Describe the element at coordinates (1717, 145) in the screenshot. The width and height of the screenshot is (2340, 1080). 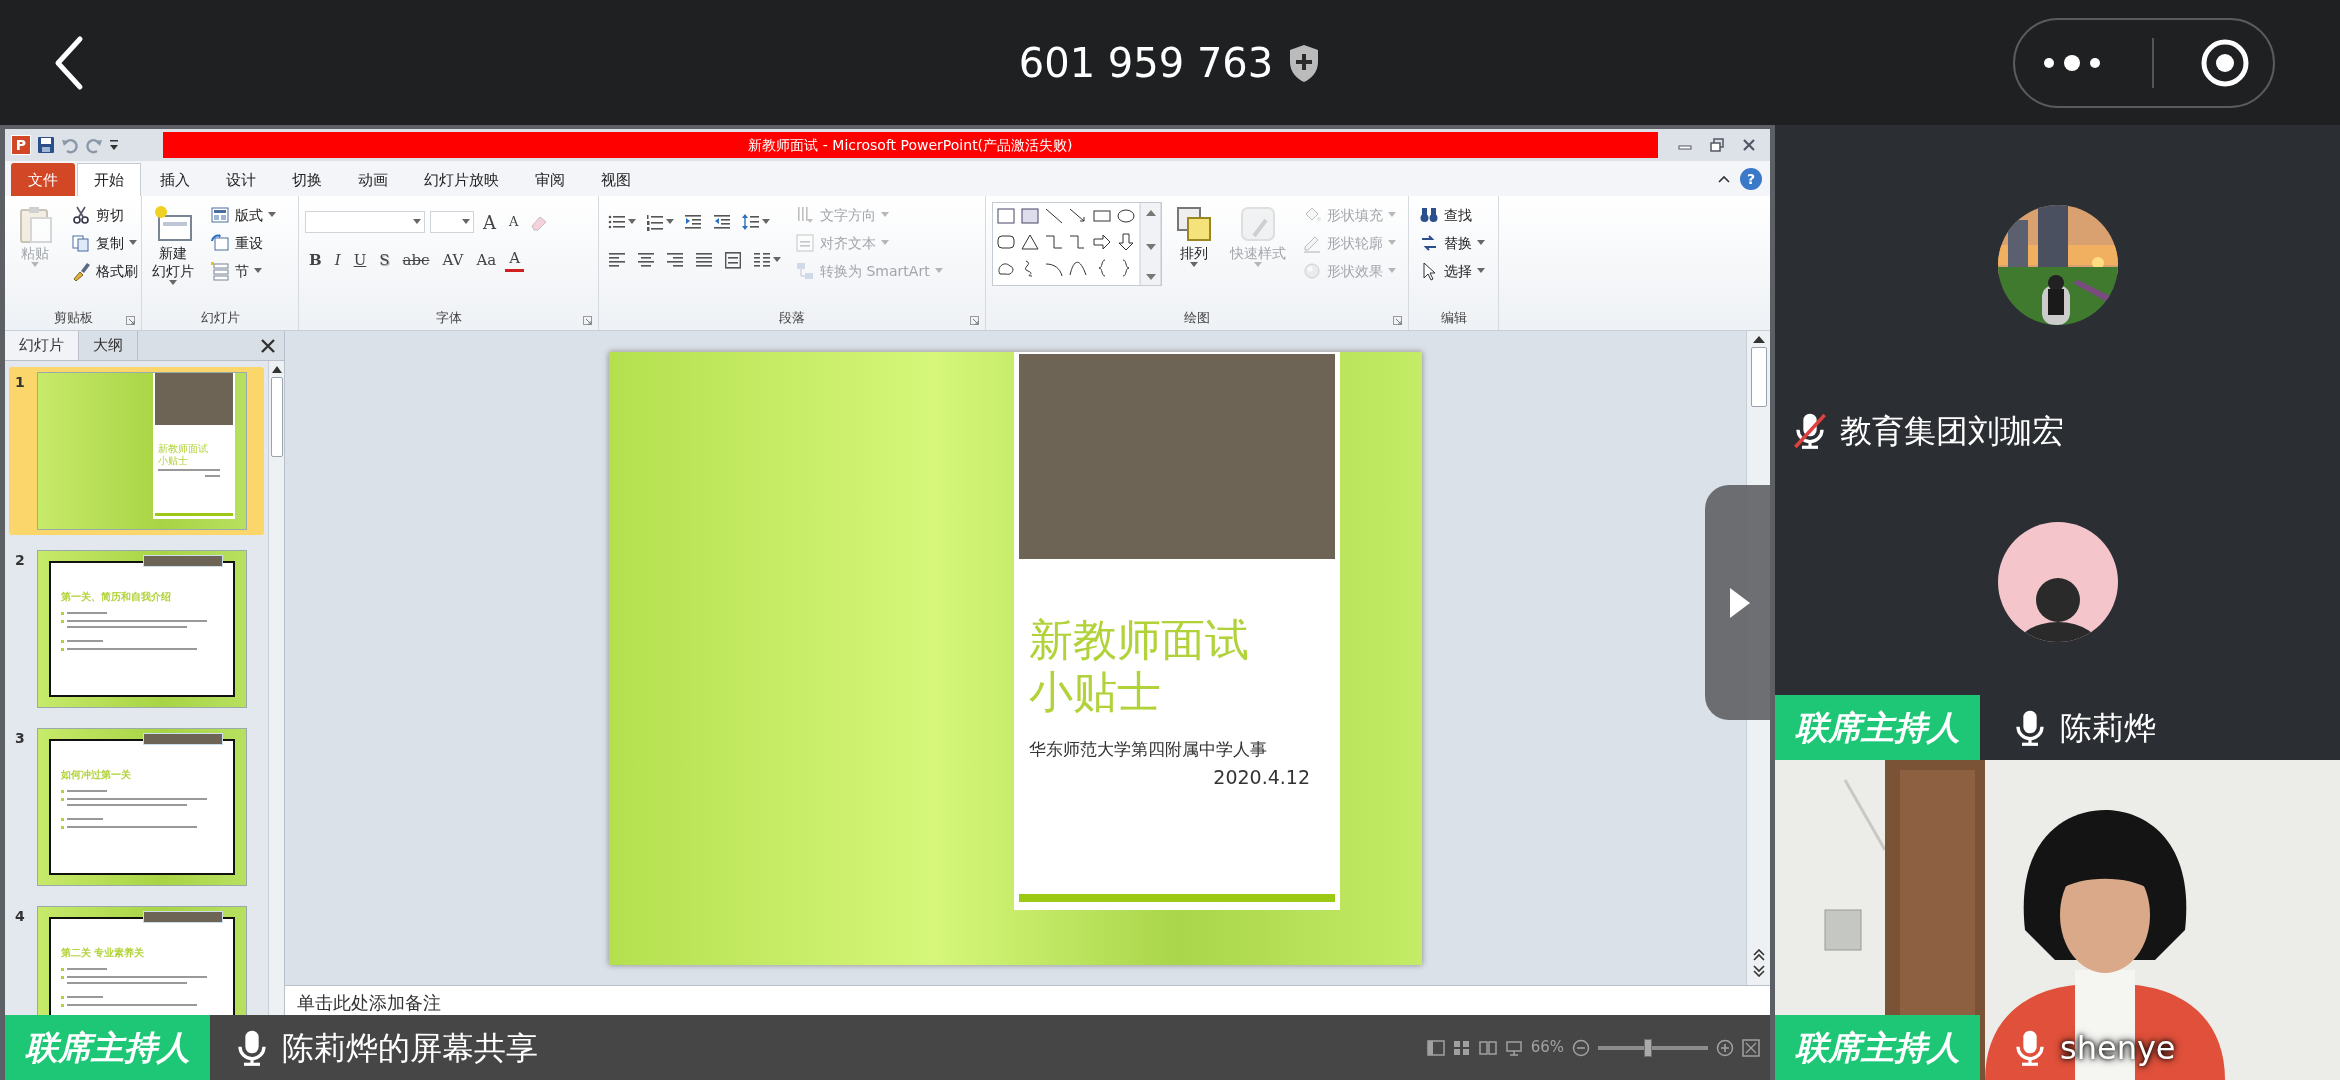
I see `restore-icon` at that location.